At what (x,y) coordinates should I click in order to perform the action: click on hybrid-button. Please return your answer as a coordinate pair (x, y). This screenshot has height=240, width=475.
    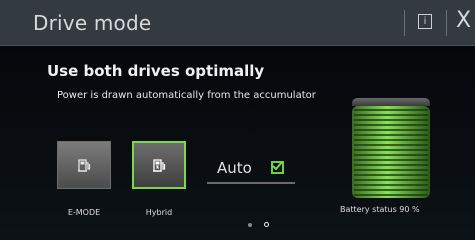
    Looking at the image, I should click on (159, 165).